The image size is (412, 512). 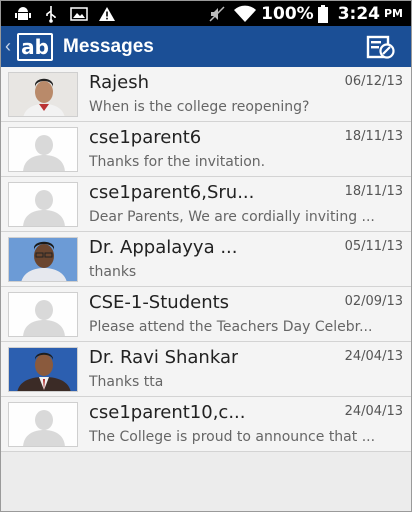 I want to click on battery-icon, so click(x=323, y=14).